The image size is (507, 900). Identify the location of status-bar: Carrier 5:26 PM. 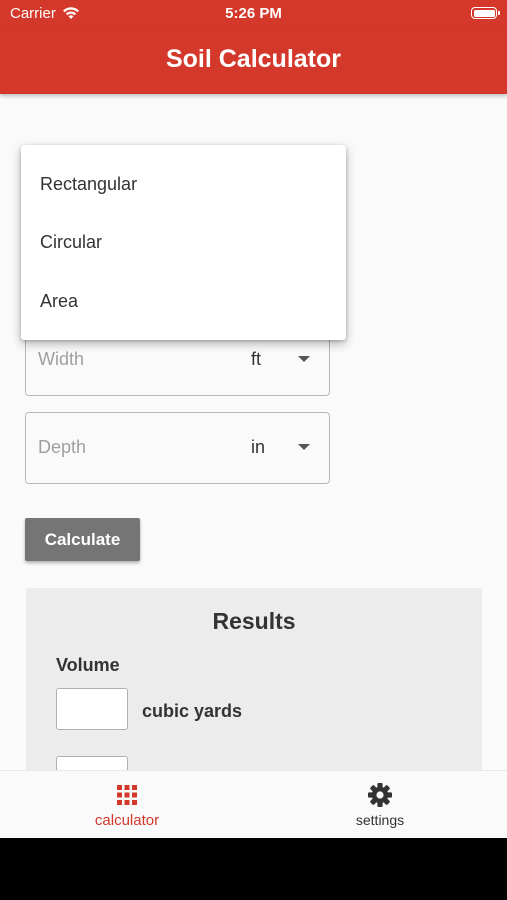
(253, 14).